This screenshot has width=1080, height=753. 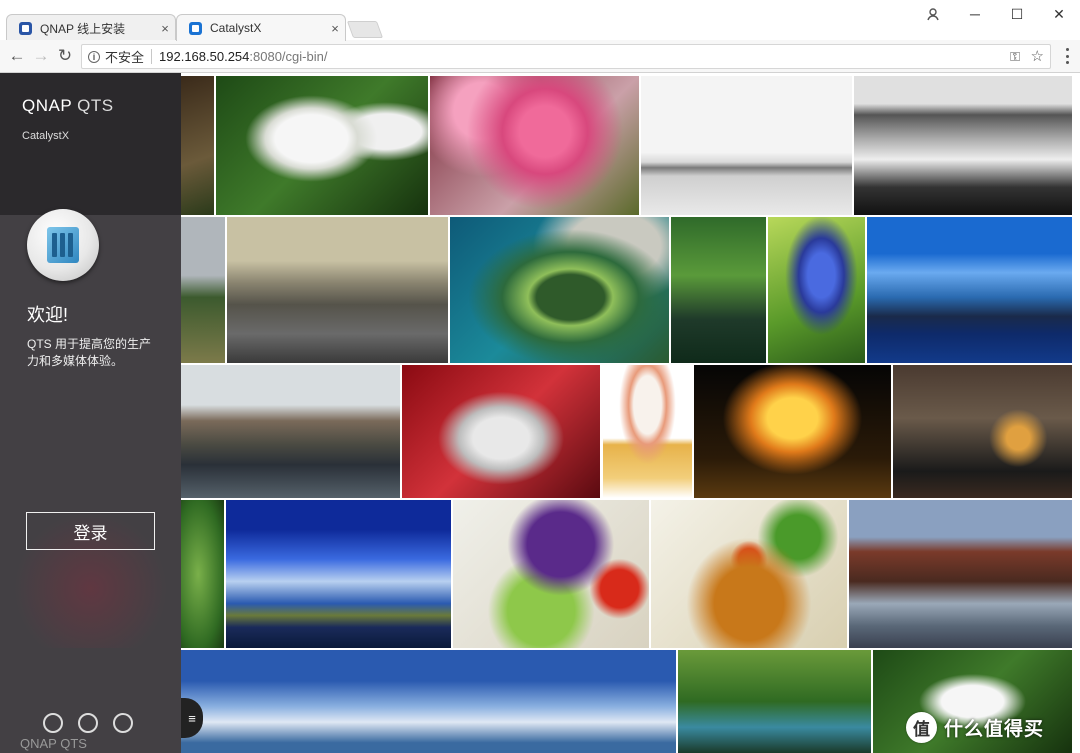 I want to click on qfile-icon, so click(x=123, y=723).